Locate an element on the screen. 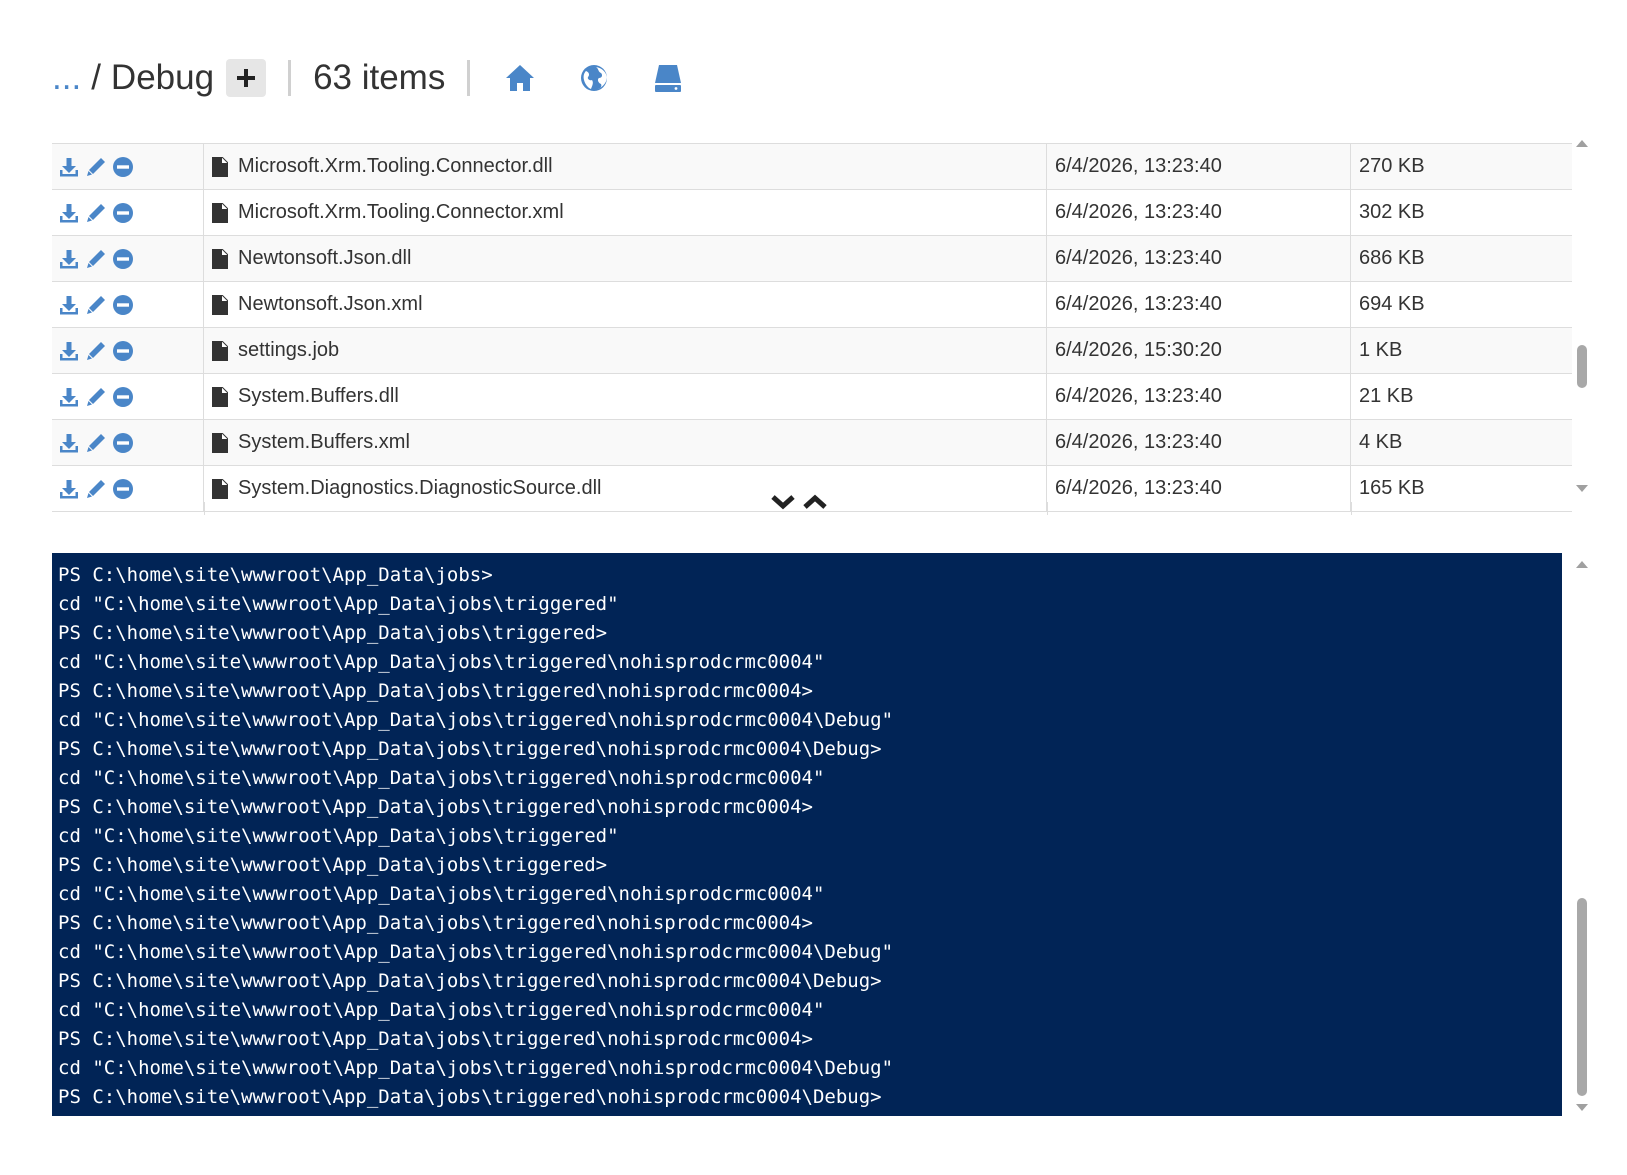  file-modified-cell: 6/4/2026, 15:30:20 is located at coordinates (1199, 350).